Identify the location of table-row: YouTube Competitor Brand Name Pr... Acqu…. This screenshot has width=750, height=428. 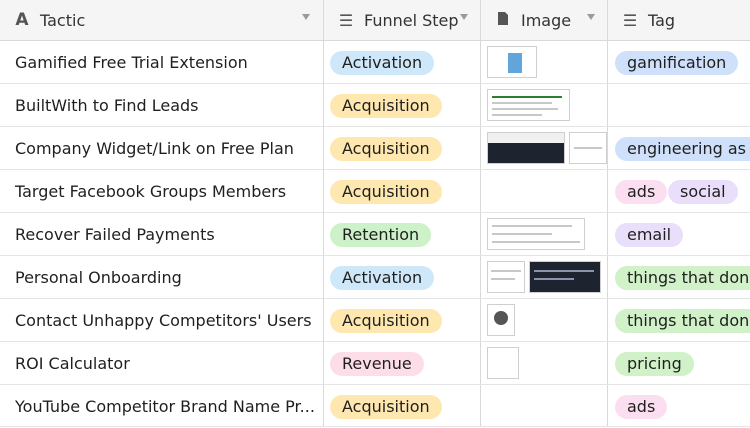
(375, 406).